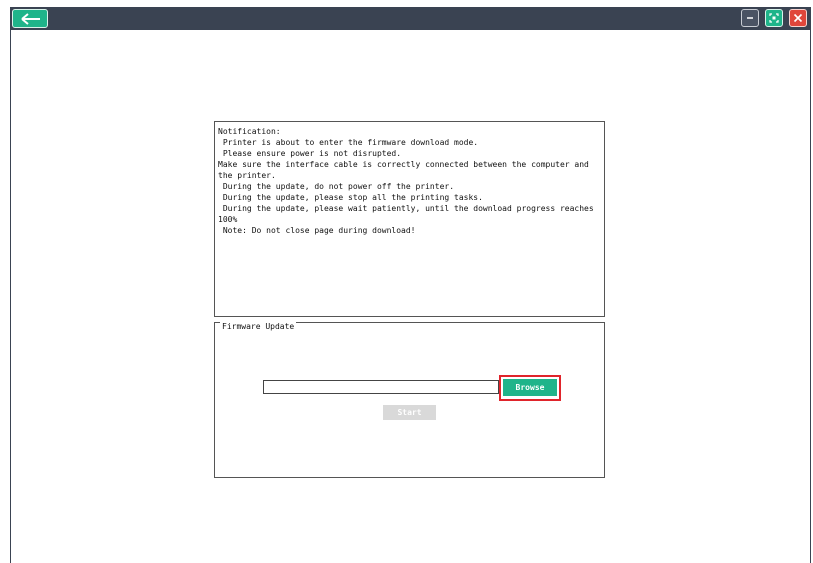 The height and width of the screenshot is (563, 813). Describe the element at coordinates (530, 387) in the screenshot. I see `browse-button: Browse` at that location.